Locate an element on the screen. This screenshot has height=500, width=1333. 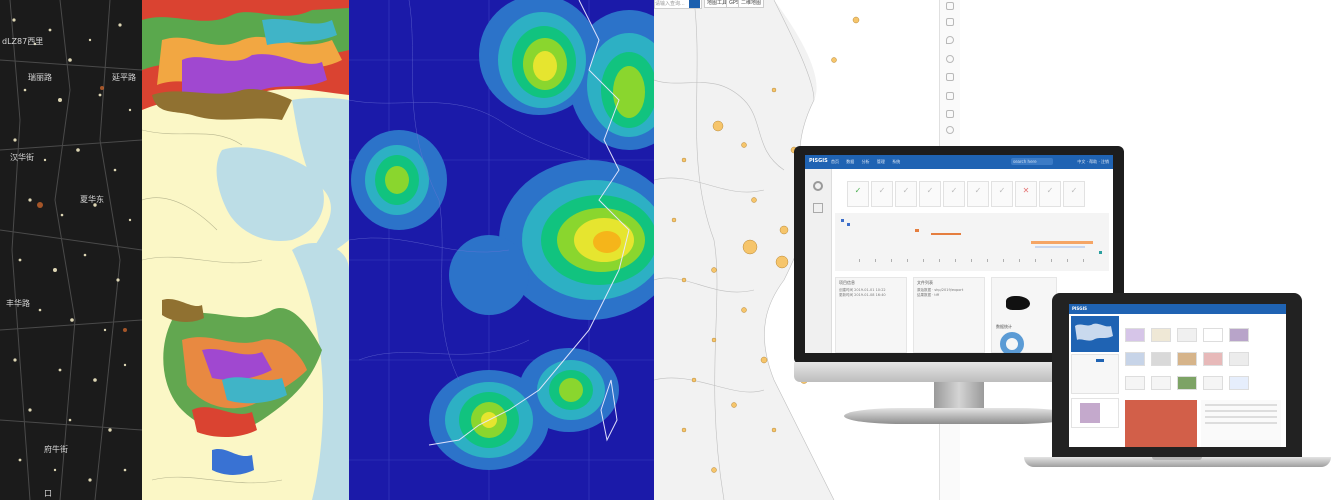
location-pin-icon is located at coordinates (950, 40).